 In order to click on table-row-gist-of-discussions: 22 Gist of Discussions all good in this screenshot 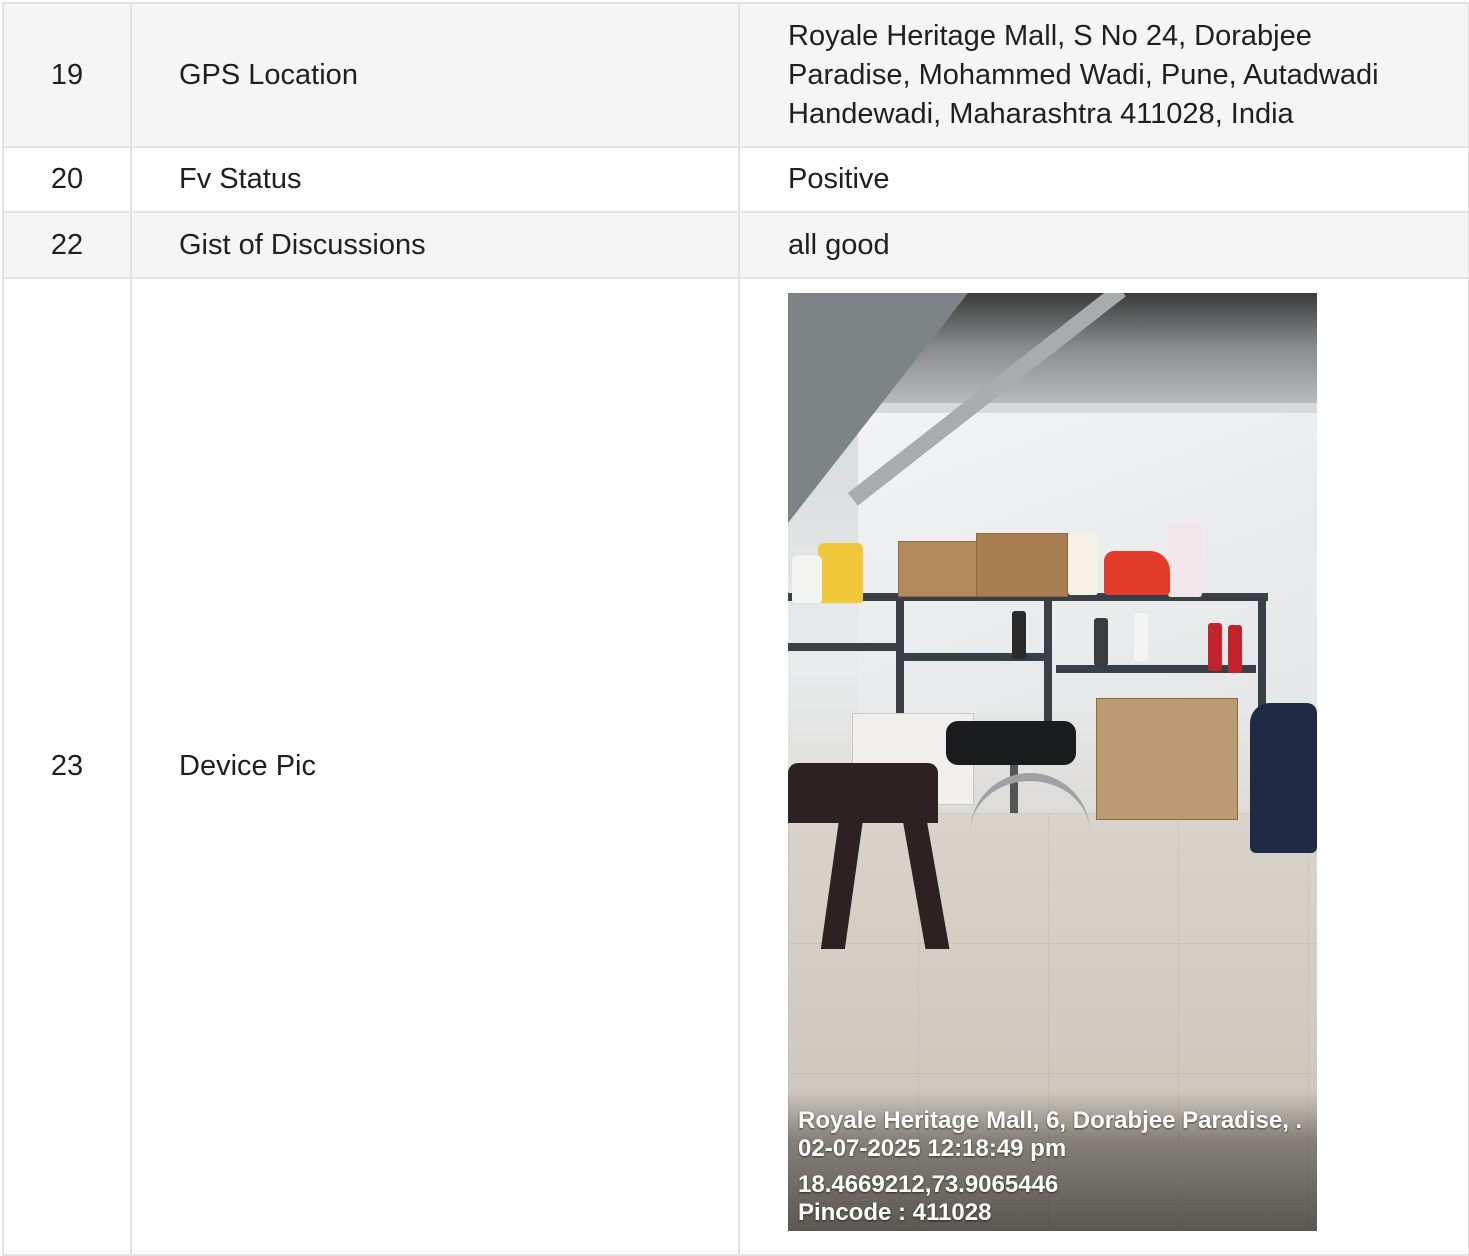, I will do `click(735, 245)`.